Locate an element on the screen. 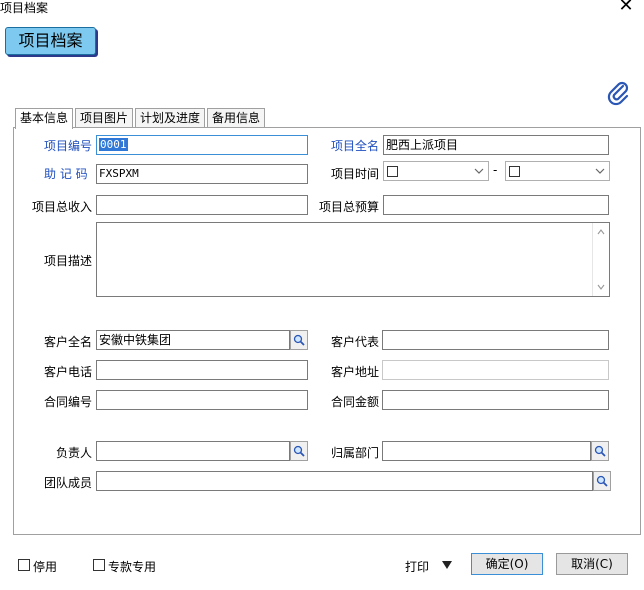 This screenshot has width=644, height=590. contract-amount-input is located at coordinates (495, 400).